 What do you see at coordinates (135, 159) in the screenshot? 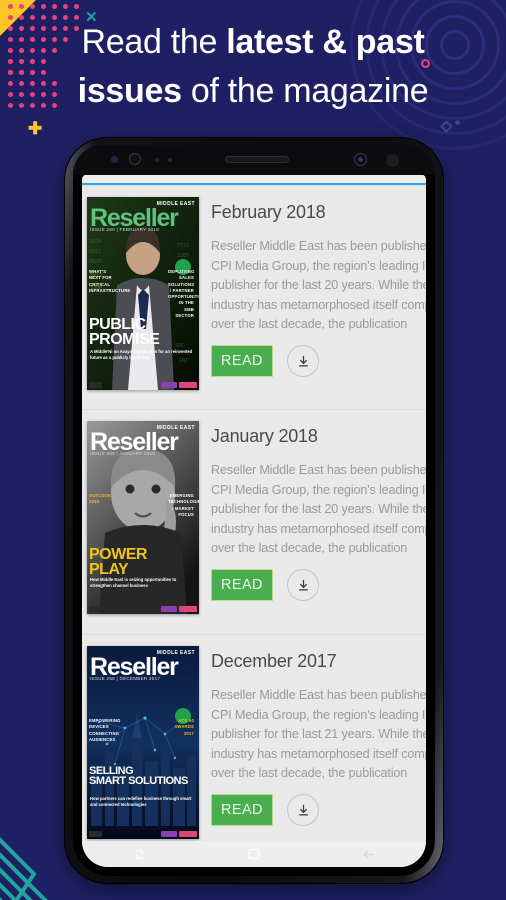
I see `iris-scanner-icon` at bounding box center [135, 159].